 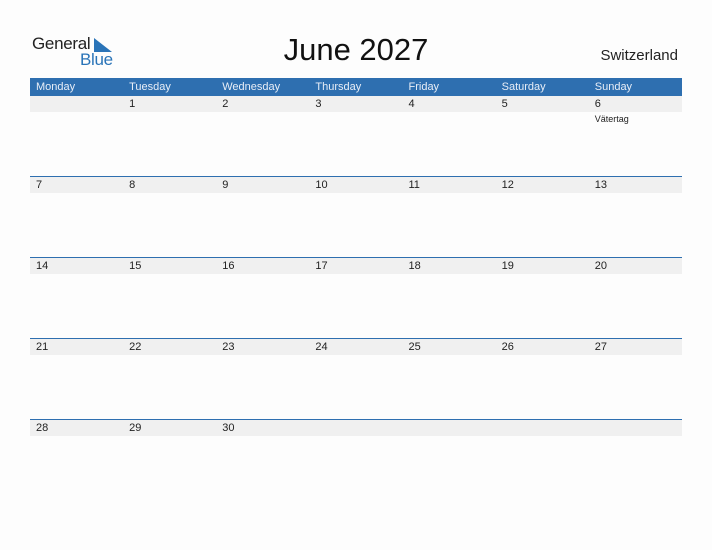 I want to click on day-number: 4, so click(x=449, y=104).